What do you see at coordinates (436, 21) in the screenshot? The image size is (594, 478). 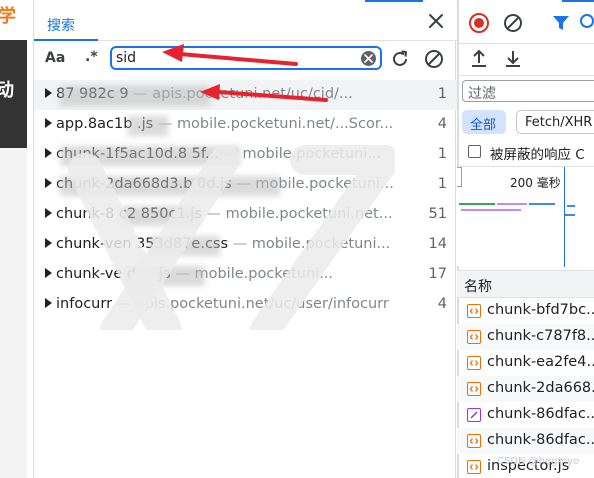 I see `close-icon` at bounding box center [436, 21].